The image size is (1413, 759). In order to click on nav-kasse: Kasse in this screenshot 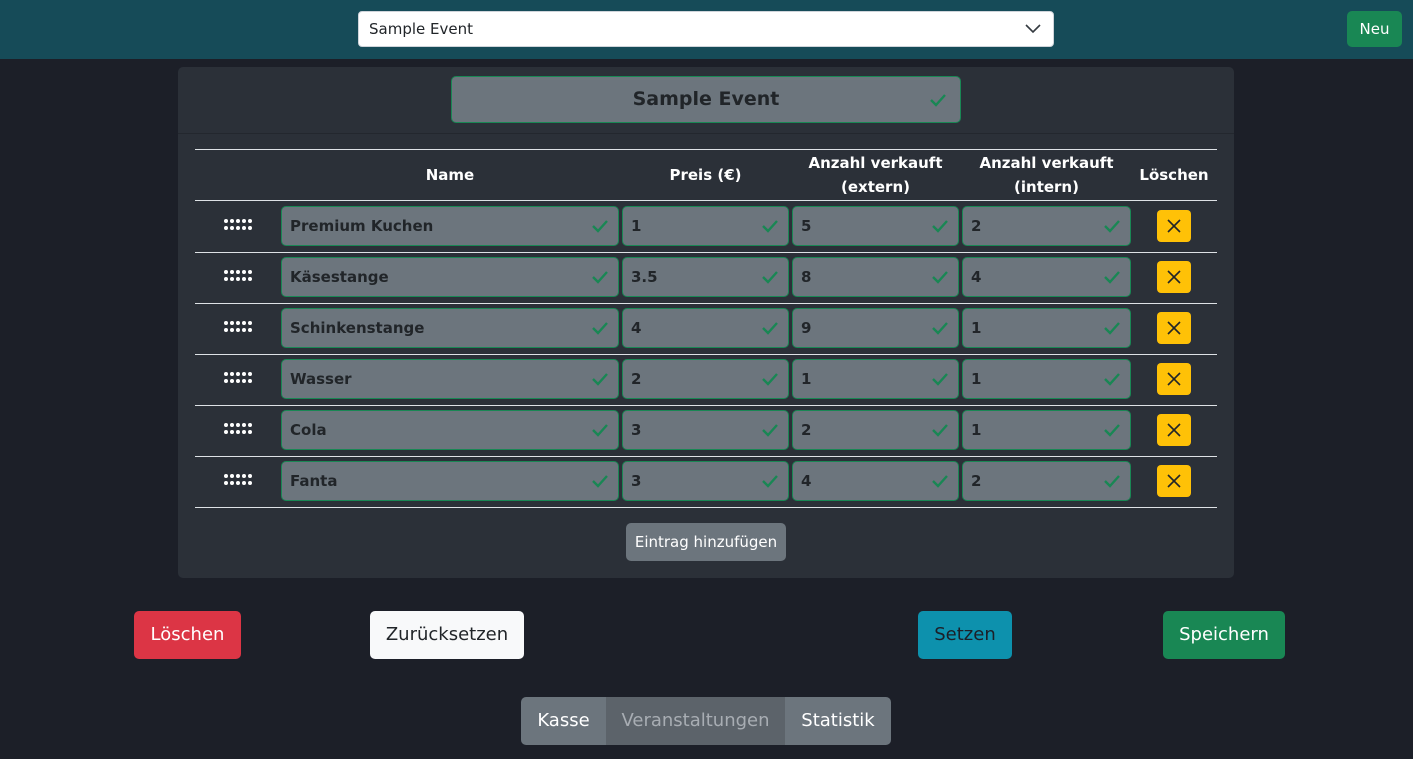, I will do `click(563, 721)`.